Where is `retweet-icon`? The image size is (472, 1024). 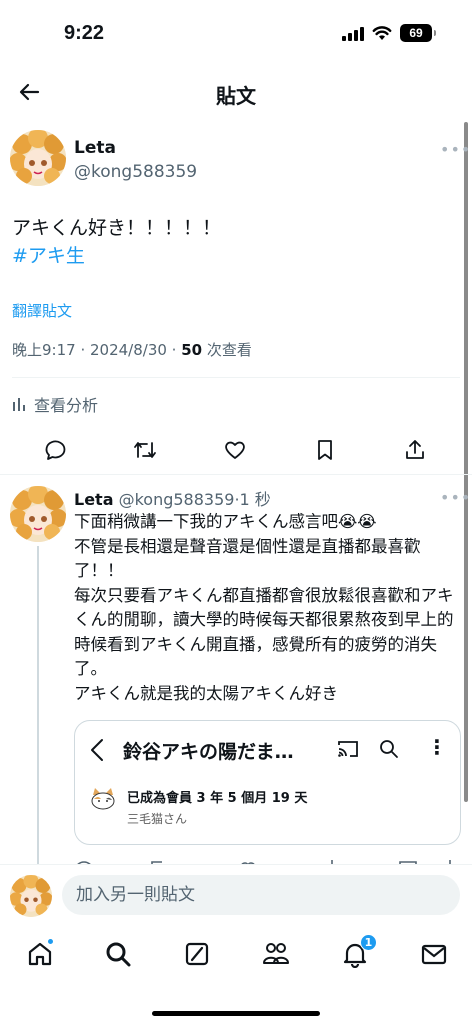 retweet-icon is located at coordinates (145, 450).